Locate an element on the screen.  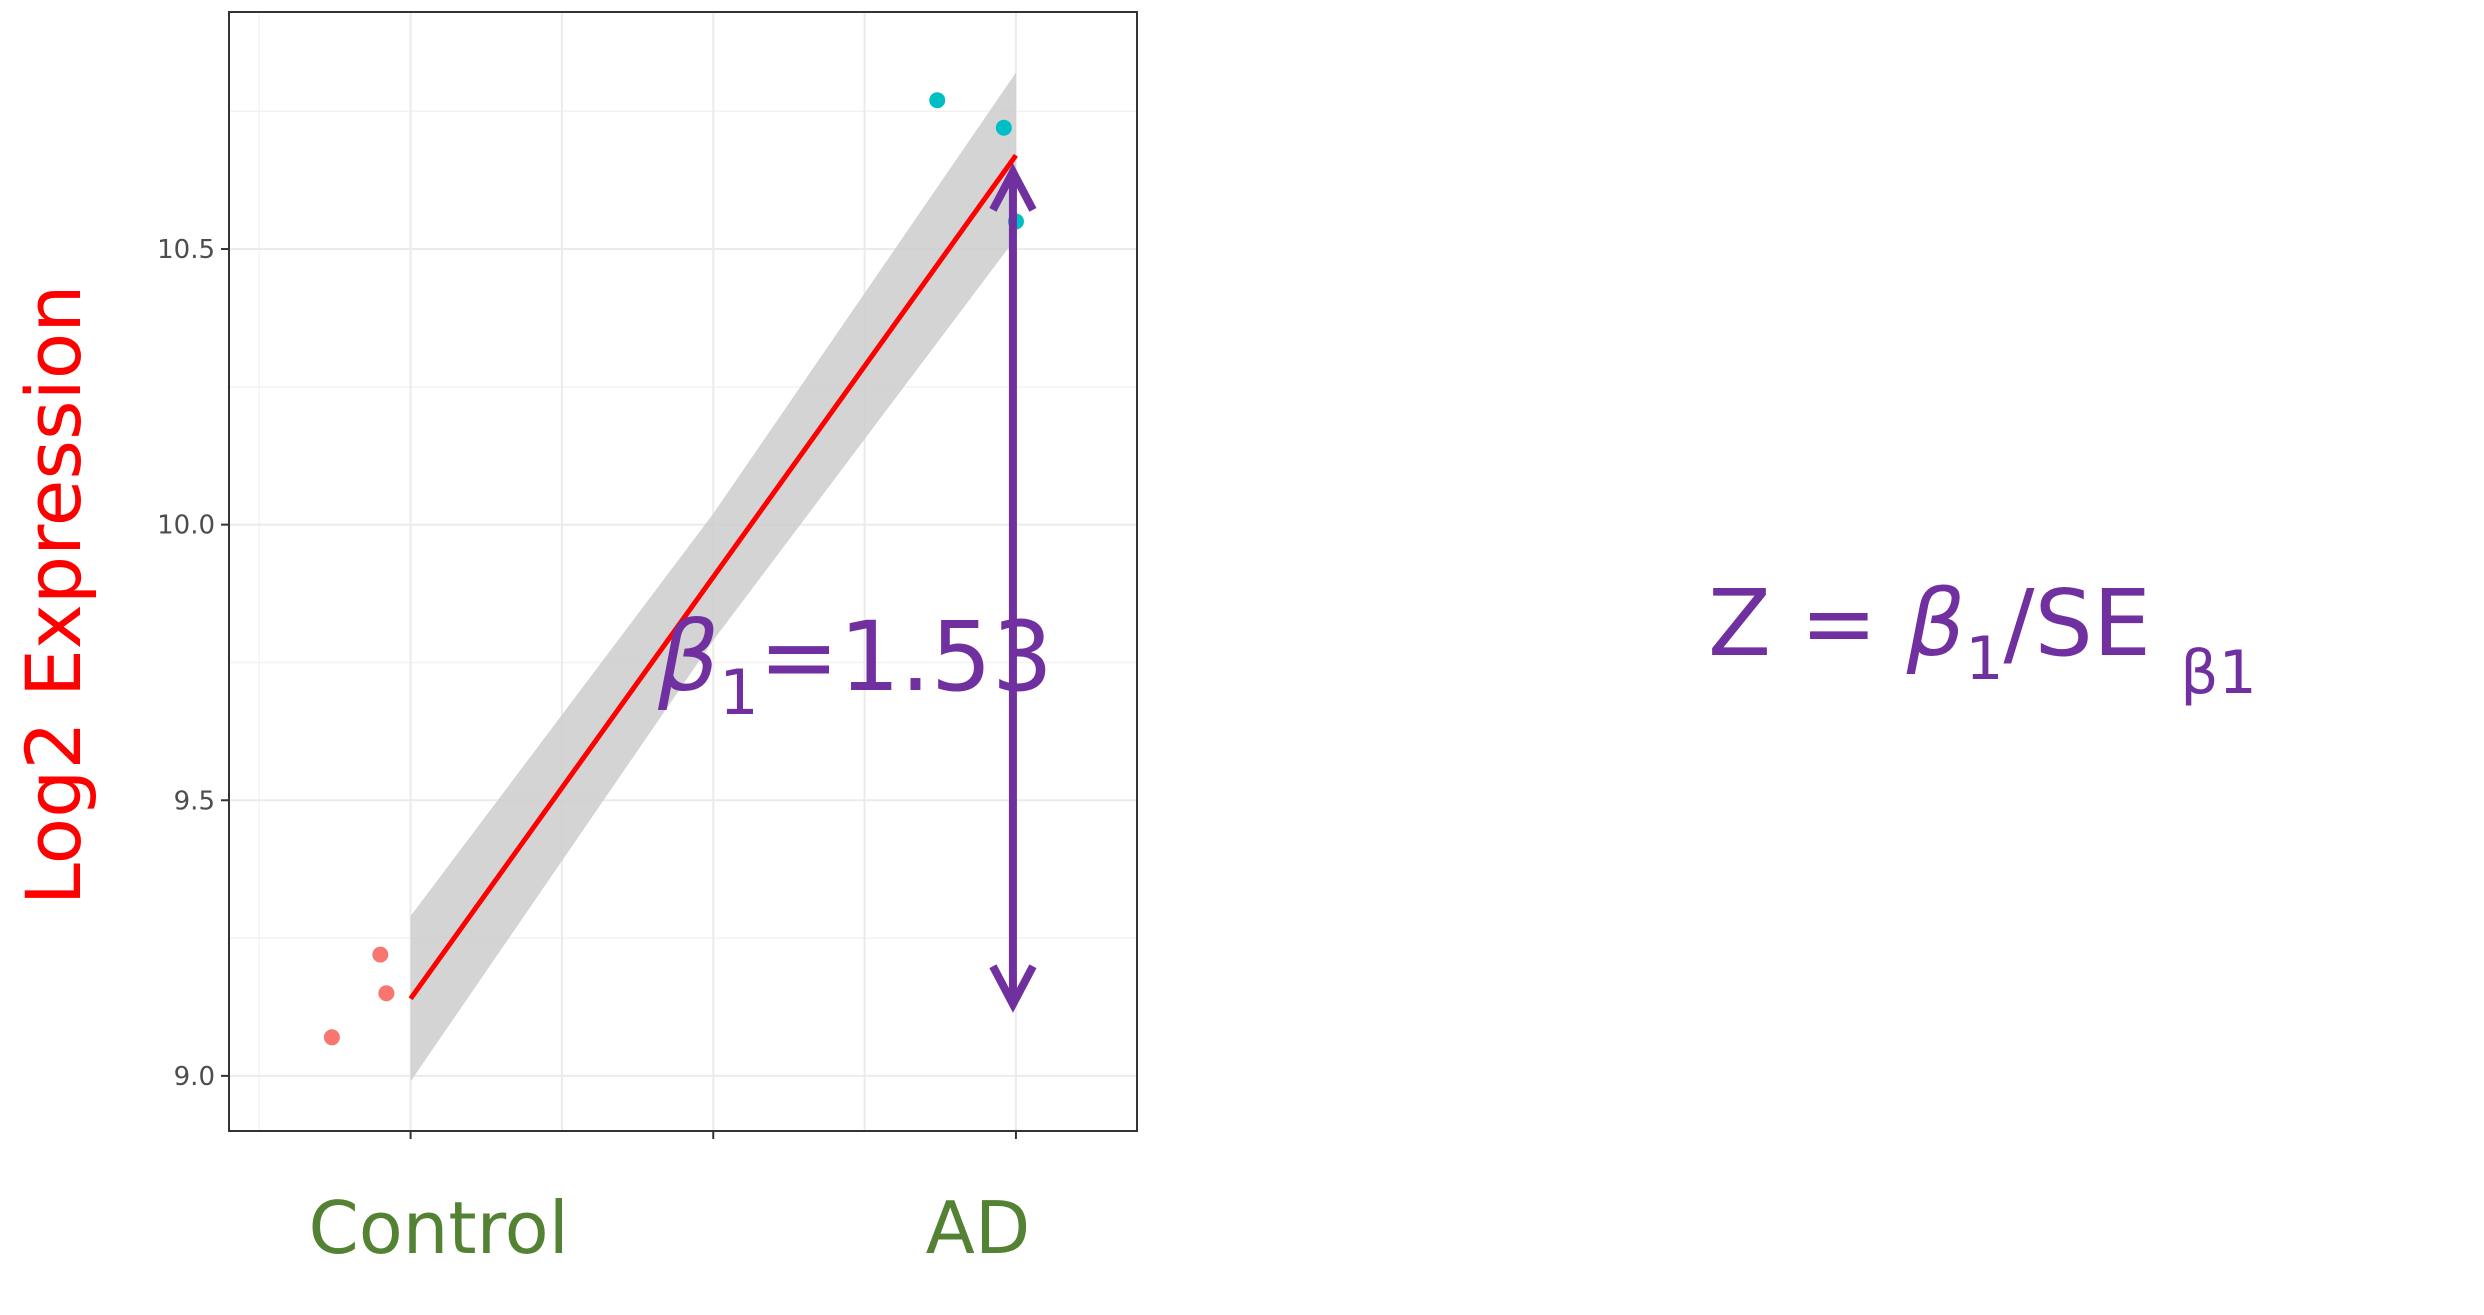
x-category-label-control: Control is located at coordinates (438, 1228).